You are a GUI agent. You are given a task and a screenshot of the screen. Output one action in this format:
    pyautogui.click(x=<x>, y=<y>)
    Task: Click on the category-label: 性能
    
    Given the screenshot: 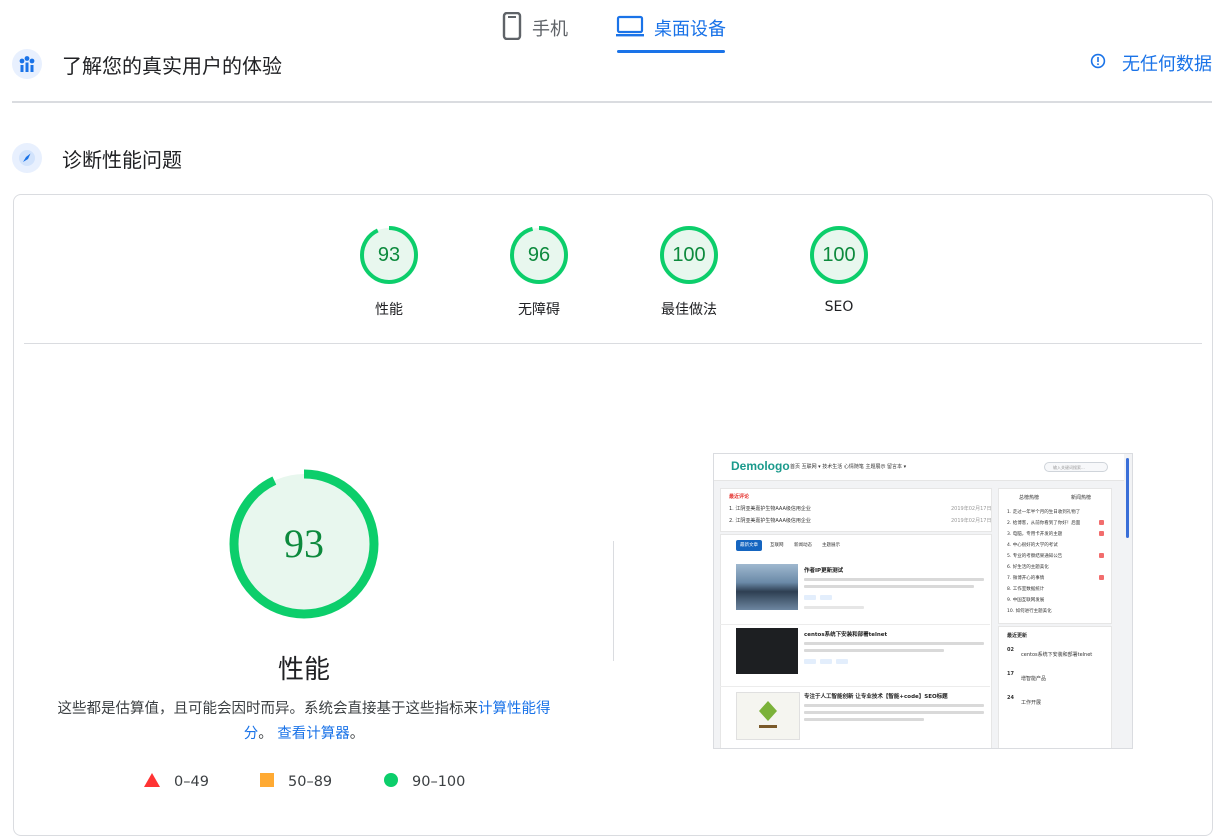 What is the action you would take?
    pyautogui.click(x=389, y=310)
    